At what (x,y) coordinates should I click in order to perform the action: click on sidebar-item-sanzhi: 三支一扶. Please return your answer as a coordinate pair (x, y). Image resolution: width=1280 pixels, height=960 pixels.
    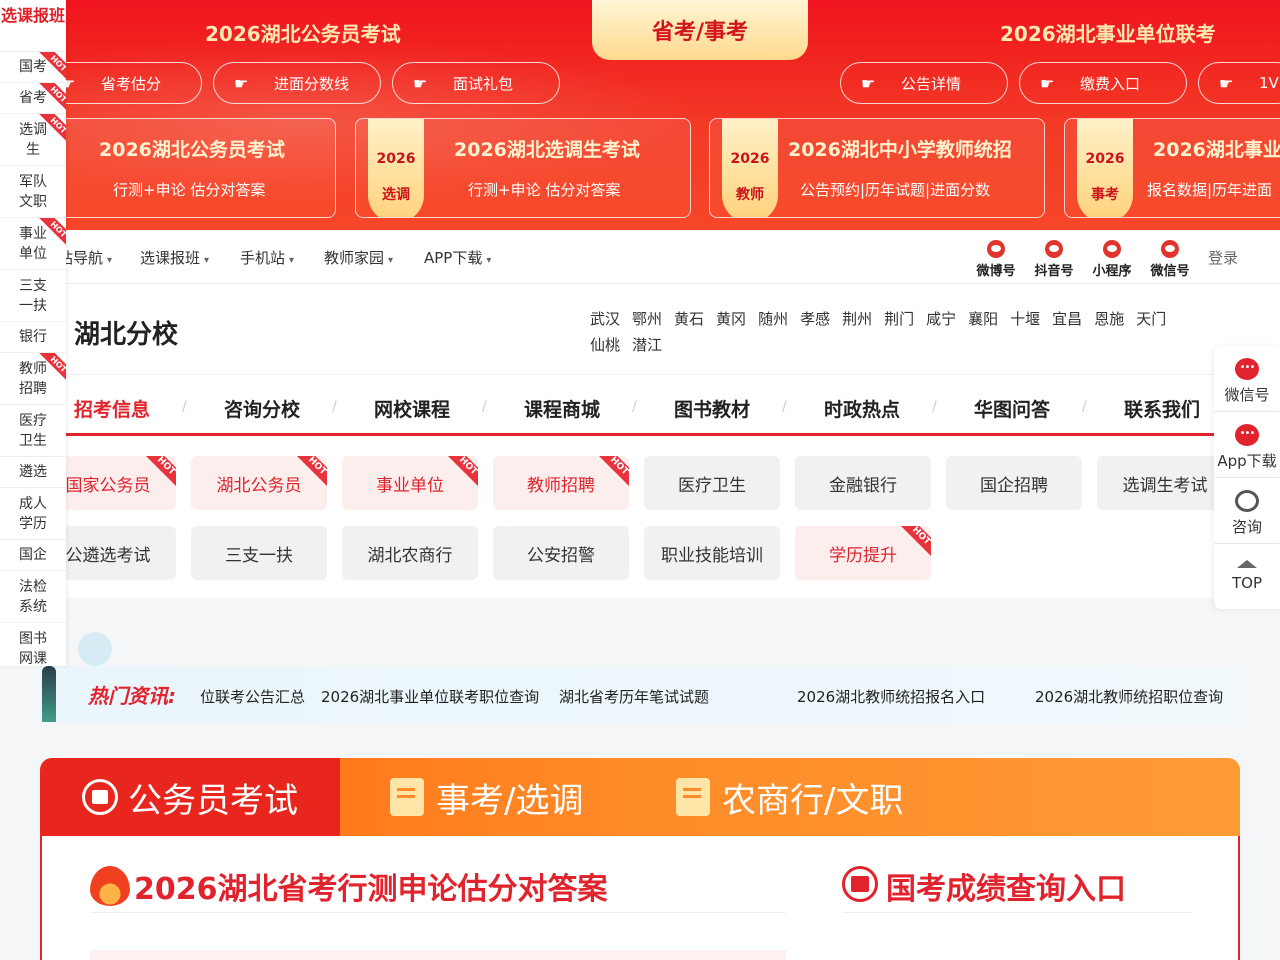
    Looking at the image, I should click on (33, 296).